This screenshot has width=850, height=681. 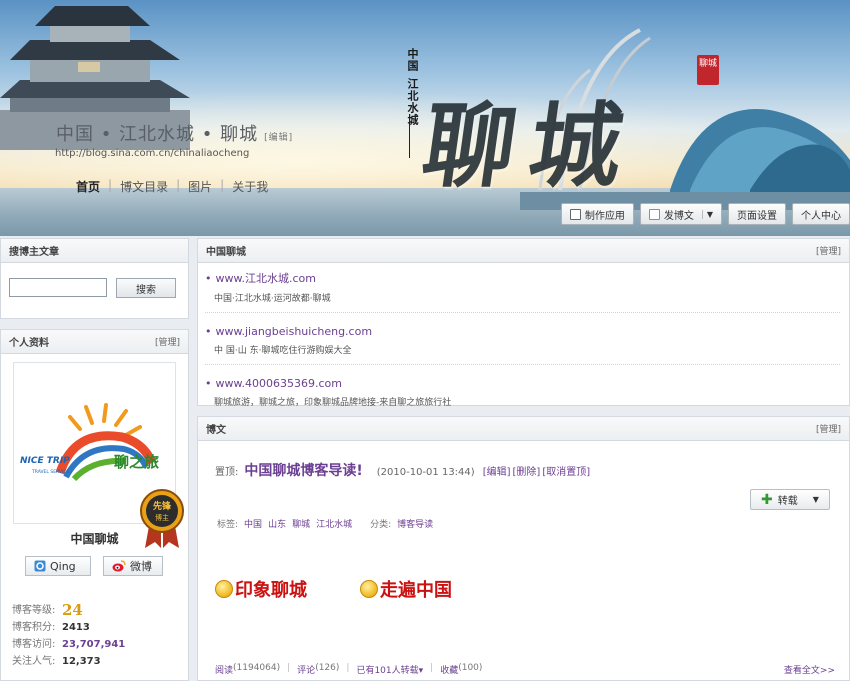 I want to click on profile-panel-header: 个人资料 [管理], so click(x=94, y=342).